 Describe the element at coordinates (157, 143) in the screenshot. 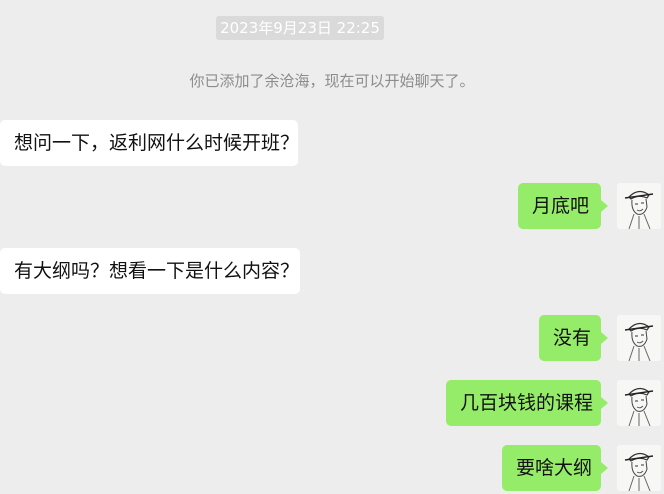

I see `message-text: 想问一下，返利网什么时候开班？` at that location.